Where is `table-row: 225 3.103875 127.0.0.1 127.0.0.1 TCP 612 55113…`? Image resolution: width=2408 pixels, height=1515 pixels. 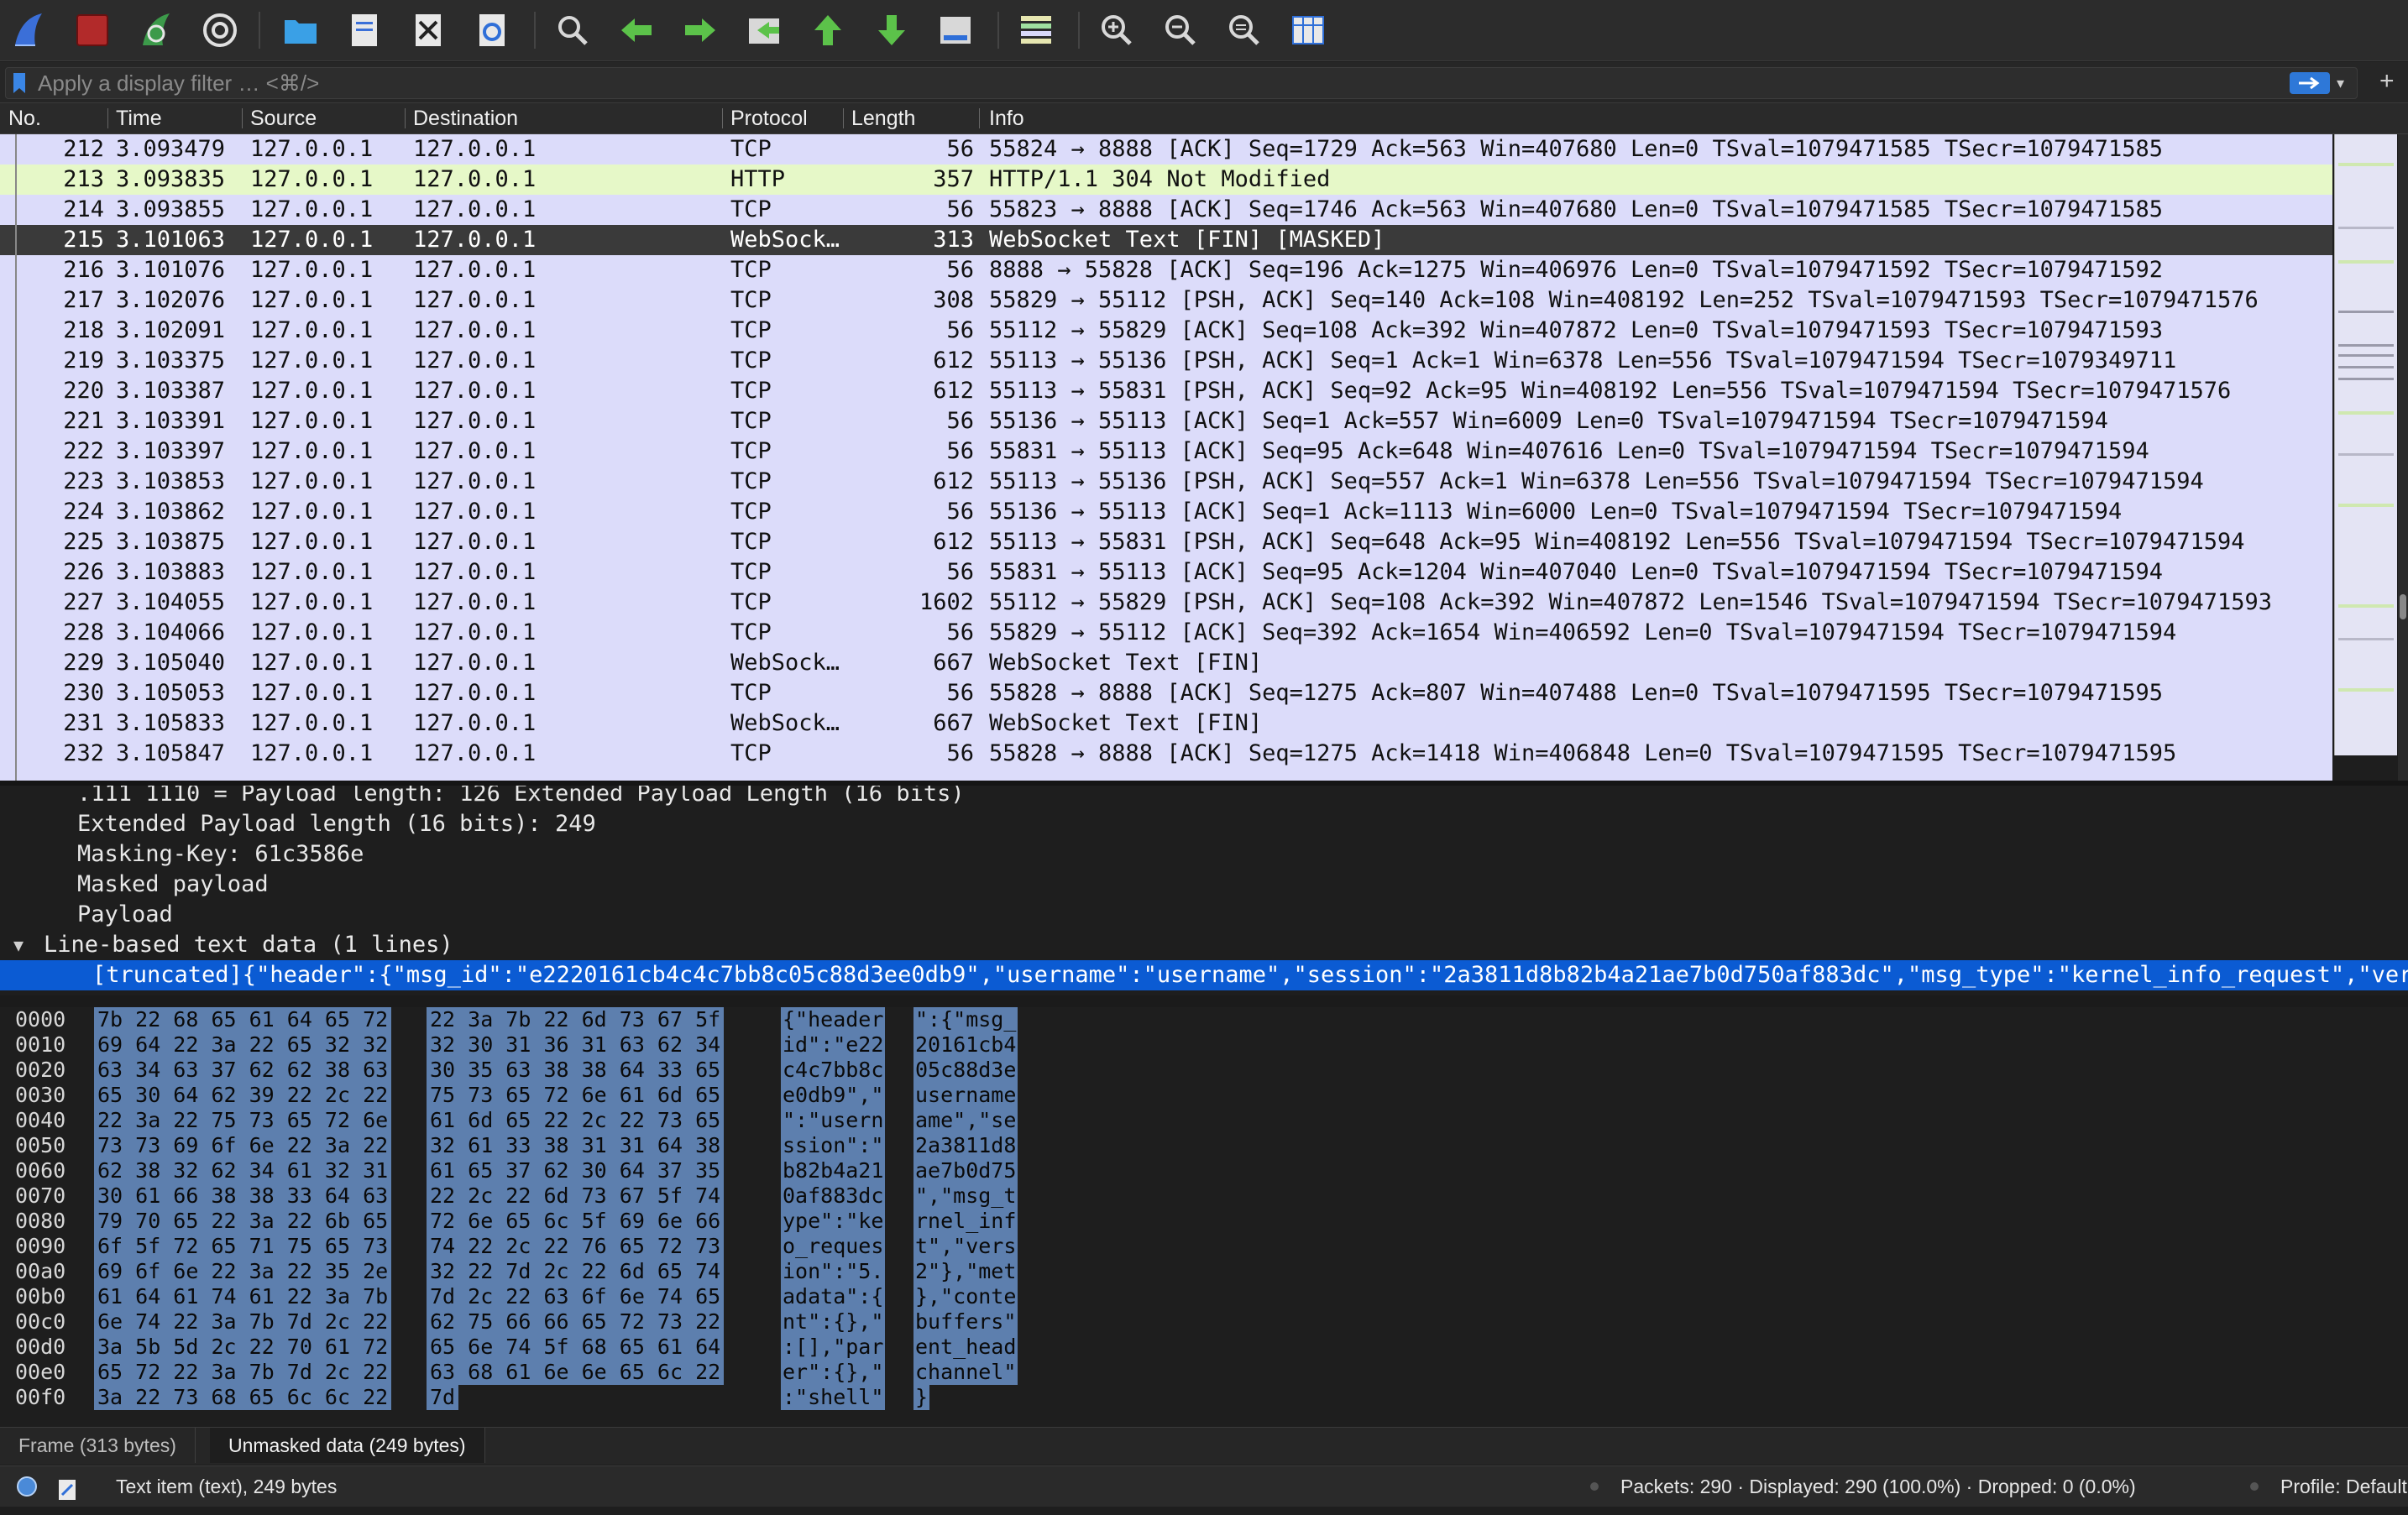
table-row: 225 3.103875 127.0.0.1 127.0.0.1 TCP 612 55113… is located at coordinates (1166, 542).